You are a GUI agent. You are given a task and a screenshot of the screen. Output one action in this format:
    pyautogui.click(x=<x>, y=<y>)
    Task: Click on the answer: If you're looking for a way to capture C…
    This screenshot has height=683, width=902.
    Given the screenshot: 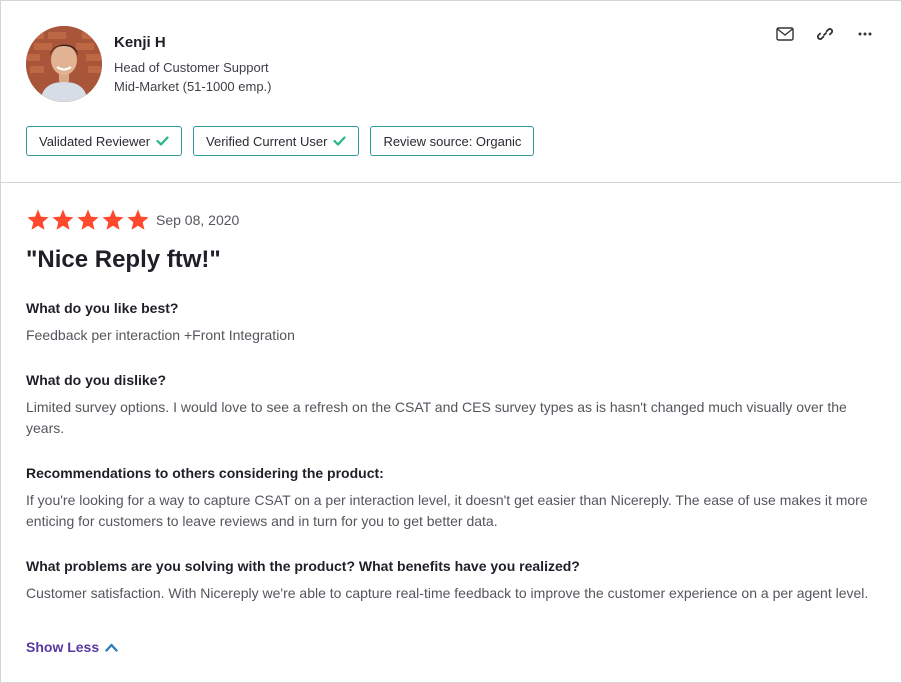 What is the action you would take?
    pyautogui.click(x=447, y=510)
    